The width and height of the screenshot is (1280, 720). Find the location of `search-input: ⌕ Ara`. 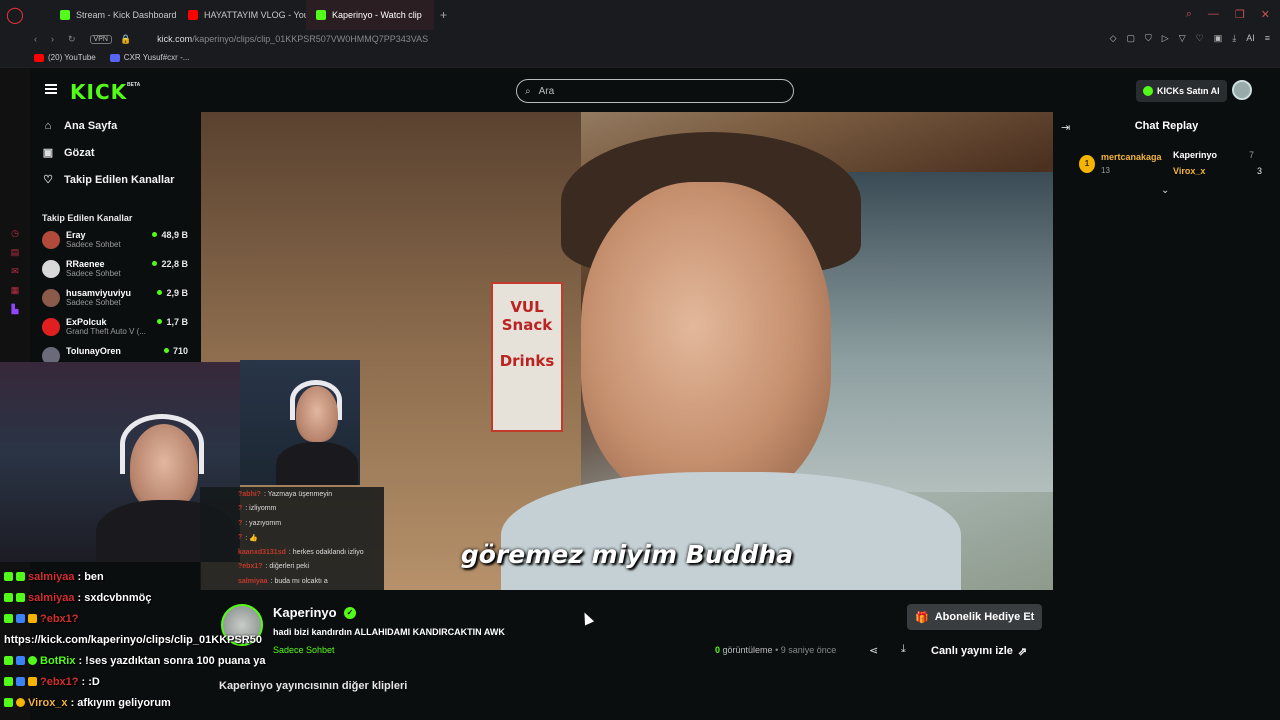

search-input: ⌕ Ara is located at coordinates (655, 91).